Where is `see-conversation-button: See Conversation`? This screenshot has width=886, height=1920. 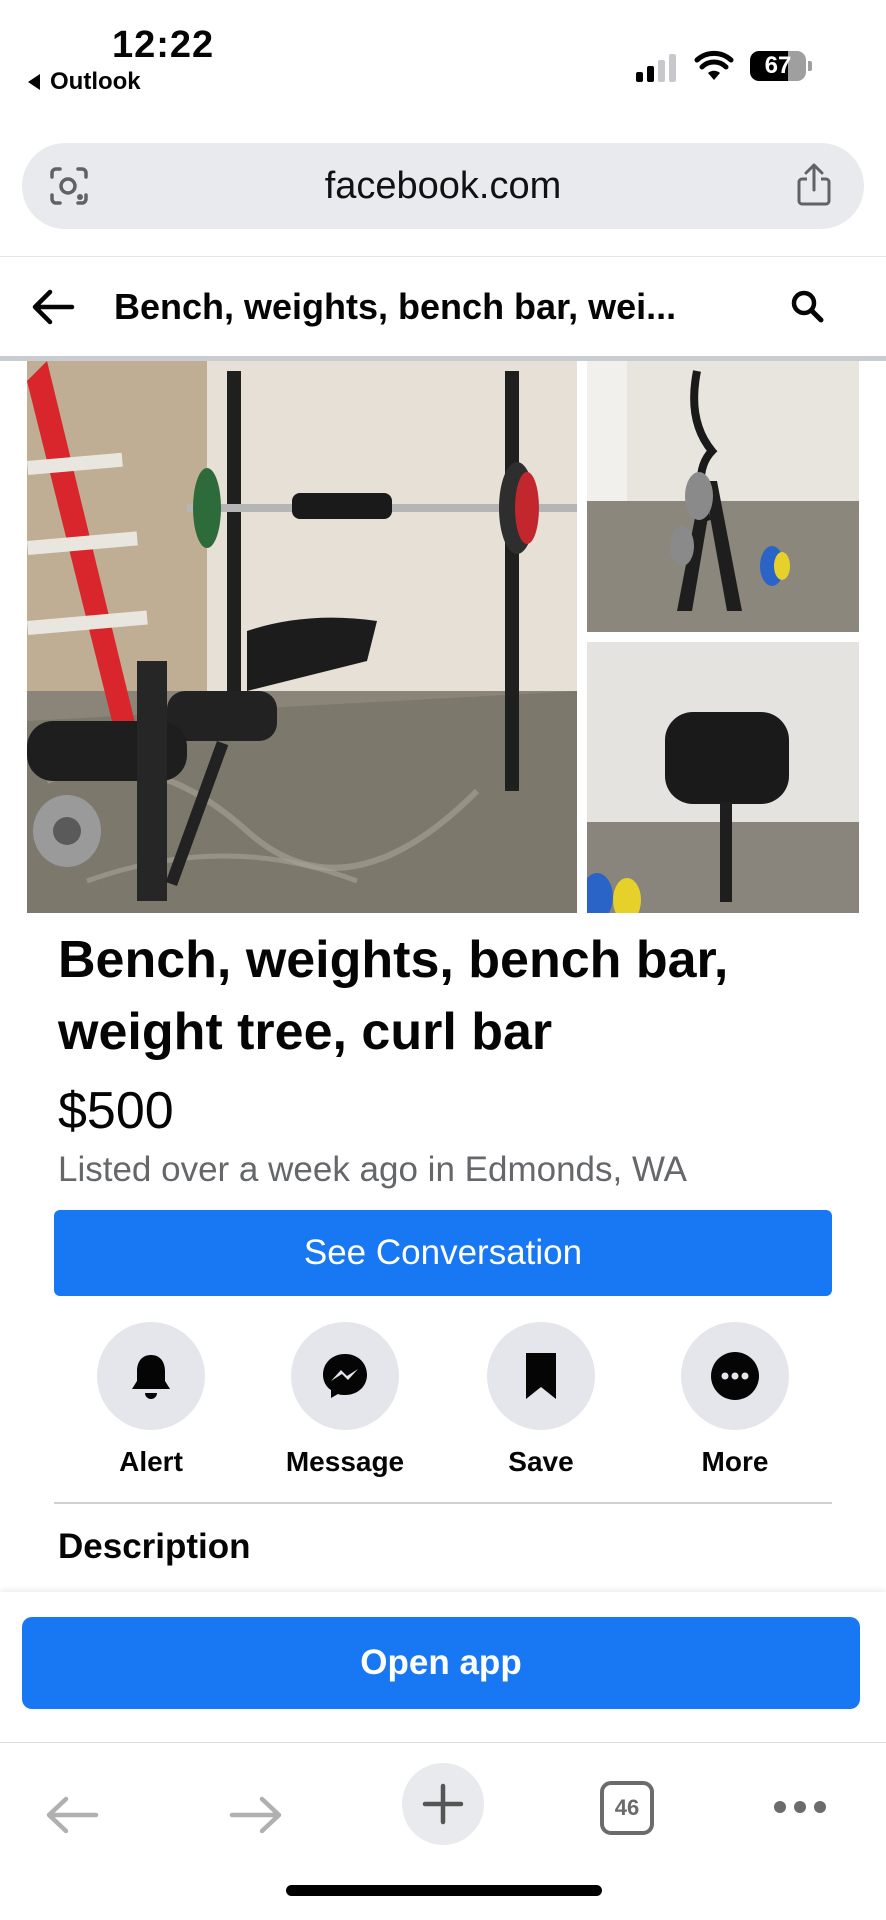 see-conversation-button: See Conversation is located at coordinates (443, 1253).